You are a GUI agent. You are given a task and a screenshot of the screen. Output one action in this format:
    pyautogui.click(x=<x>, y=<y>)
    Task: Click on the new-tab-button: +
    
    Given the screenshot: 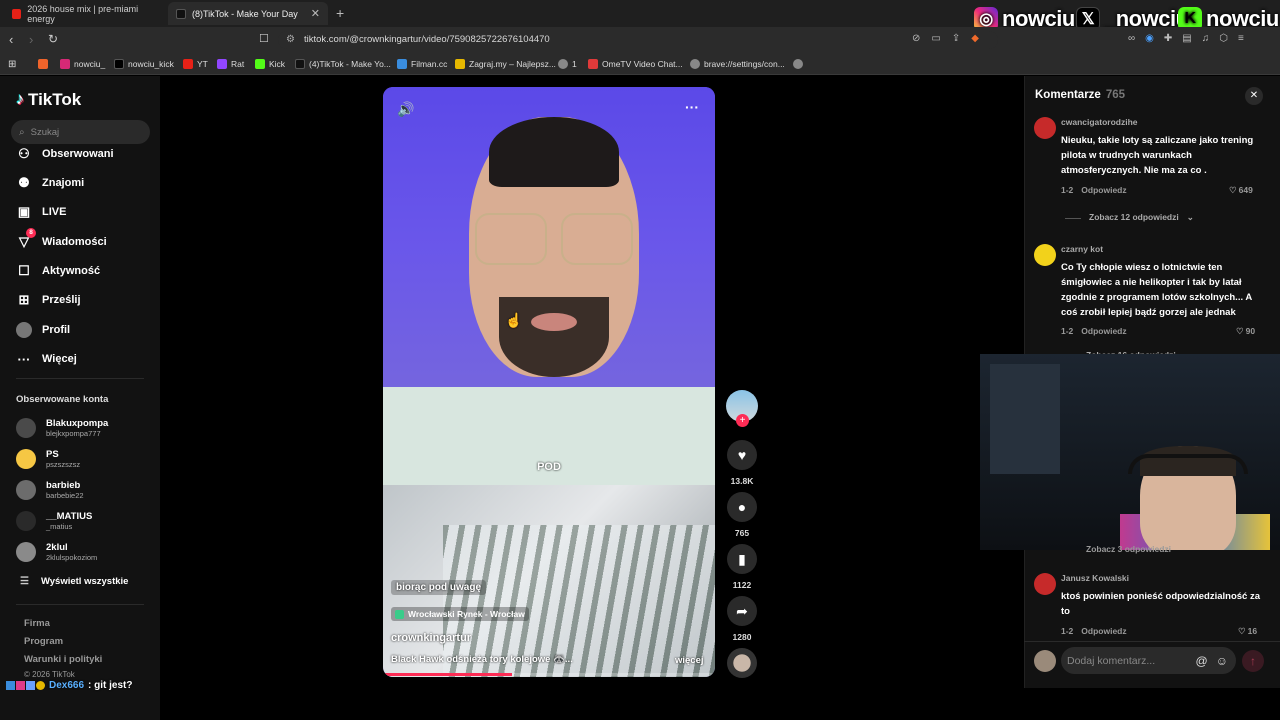 What is the action you would take?
    pyautogui.click(x=340, y=13)
    